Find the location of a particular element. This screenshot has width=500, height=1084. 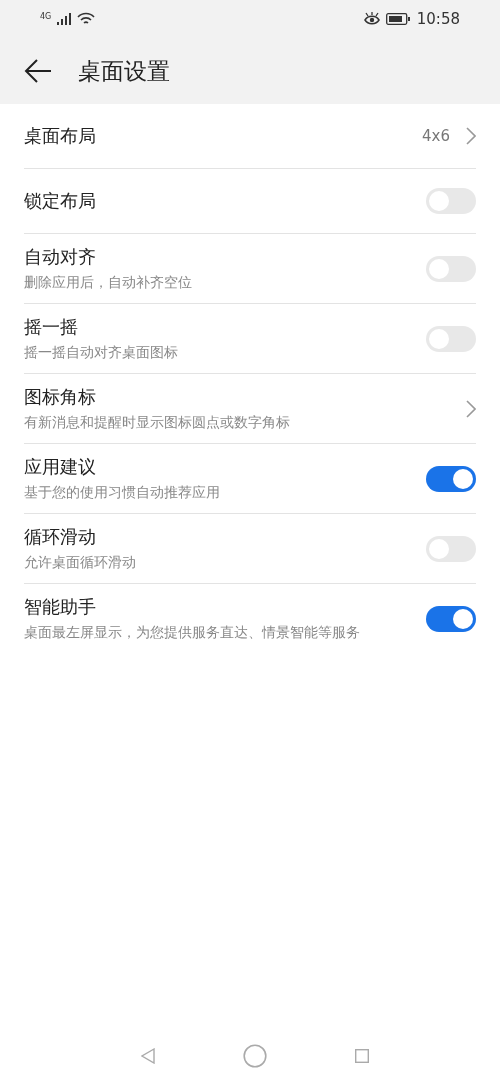

page-title: 桌面设置 is located at coordinates (124, 71).